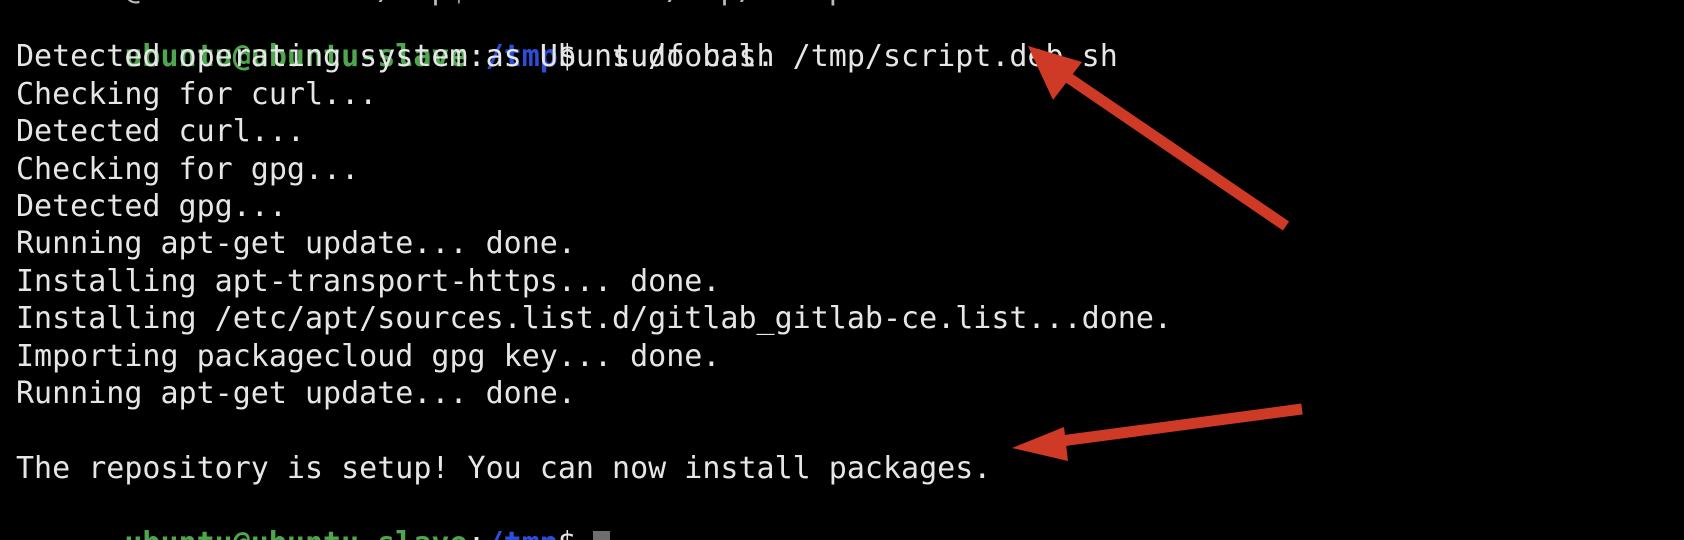 This screenshot has width=1684, height=540. Describe the element at coordinates (601, 535) in the screenshot. I see `text-cursor` at that location.